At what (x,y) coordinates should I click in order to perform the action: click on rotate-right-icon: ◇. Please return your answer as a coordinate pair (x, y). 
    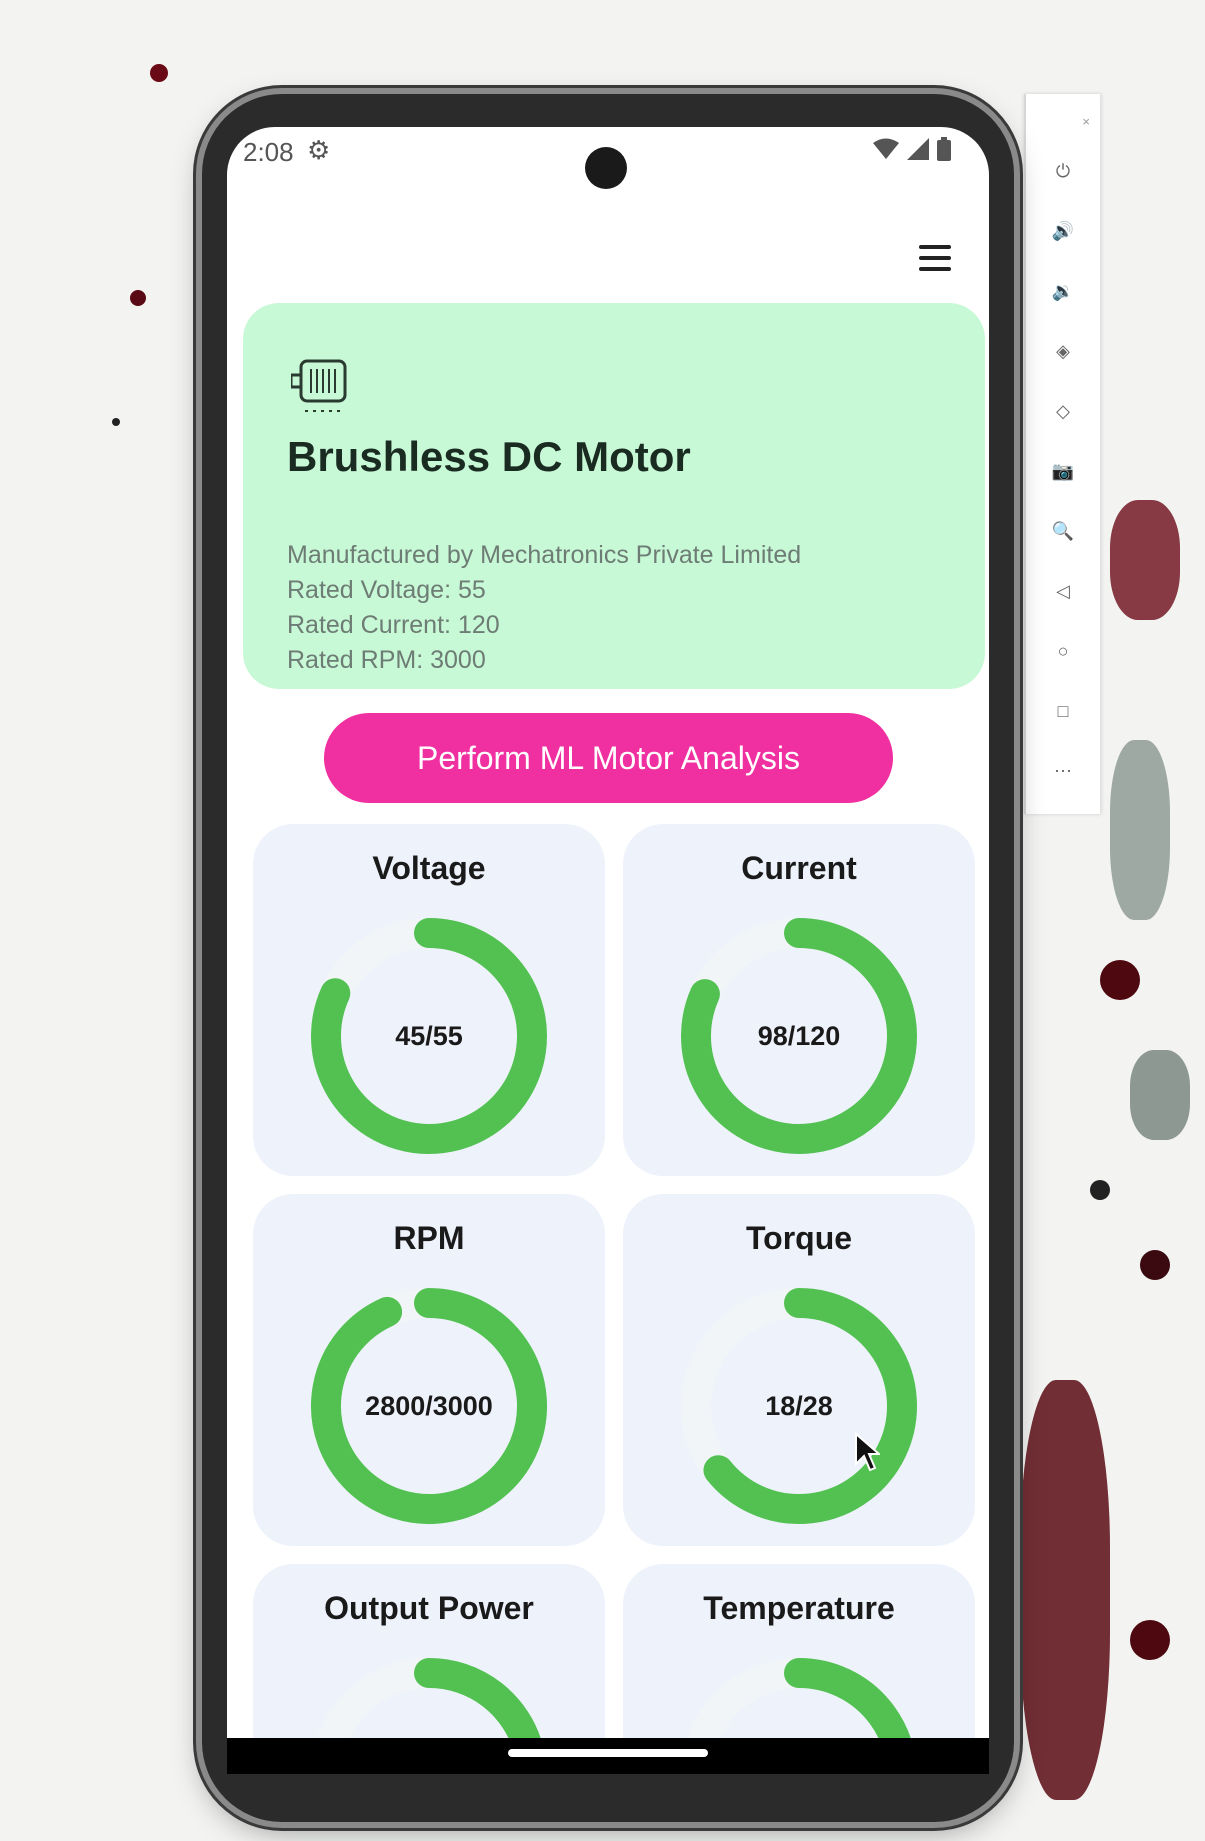
    Looking at the image, I should click on (1063, 411).